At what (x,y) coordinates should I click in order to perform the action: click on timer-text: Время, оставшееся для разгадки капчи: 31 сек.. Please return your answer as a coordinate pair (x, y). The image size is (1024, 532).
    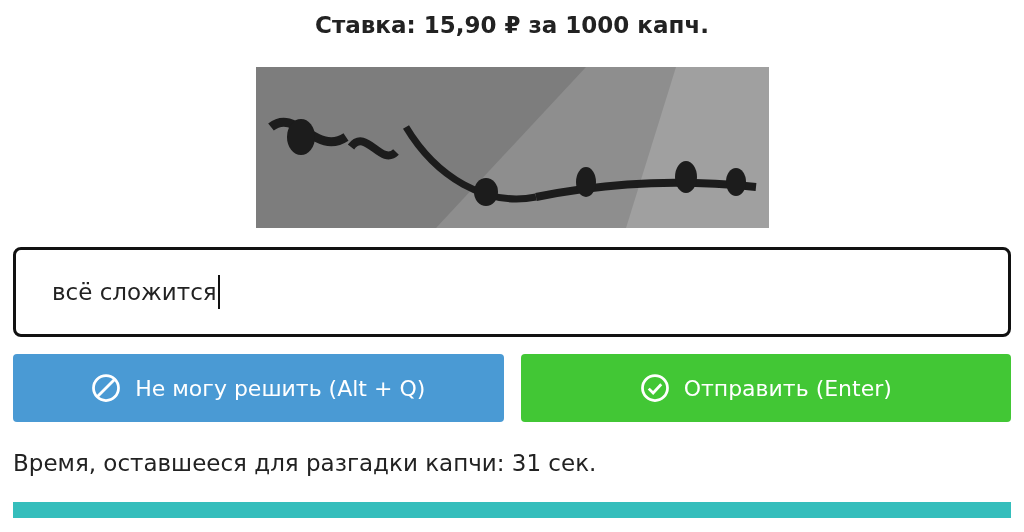
    Looking at the image, I should click on (305, 463).